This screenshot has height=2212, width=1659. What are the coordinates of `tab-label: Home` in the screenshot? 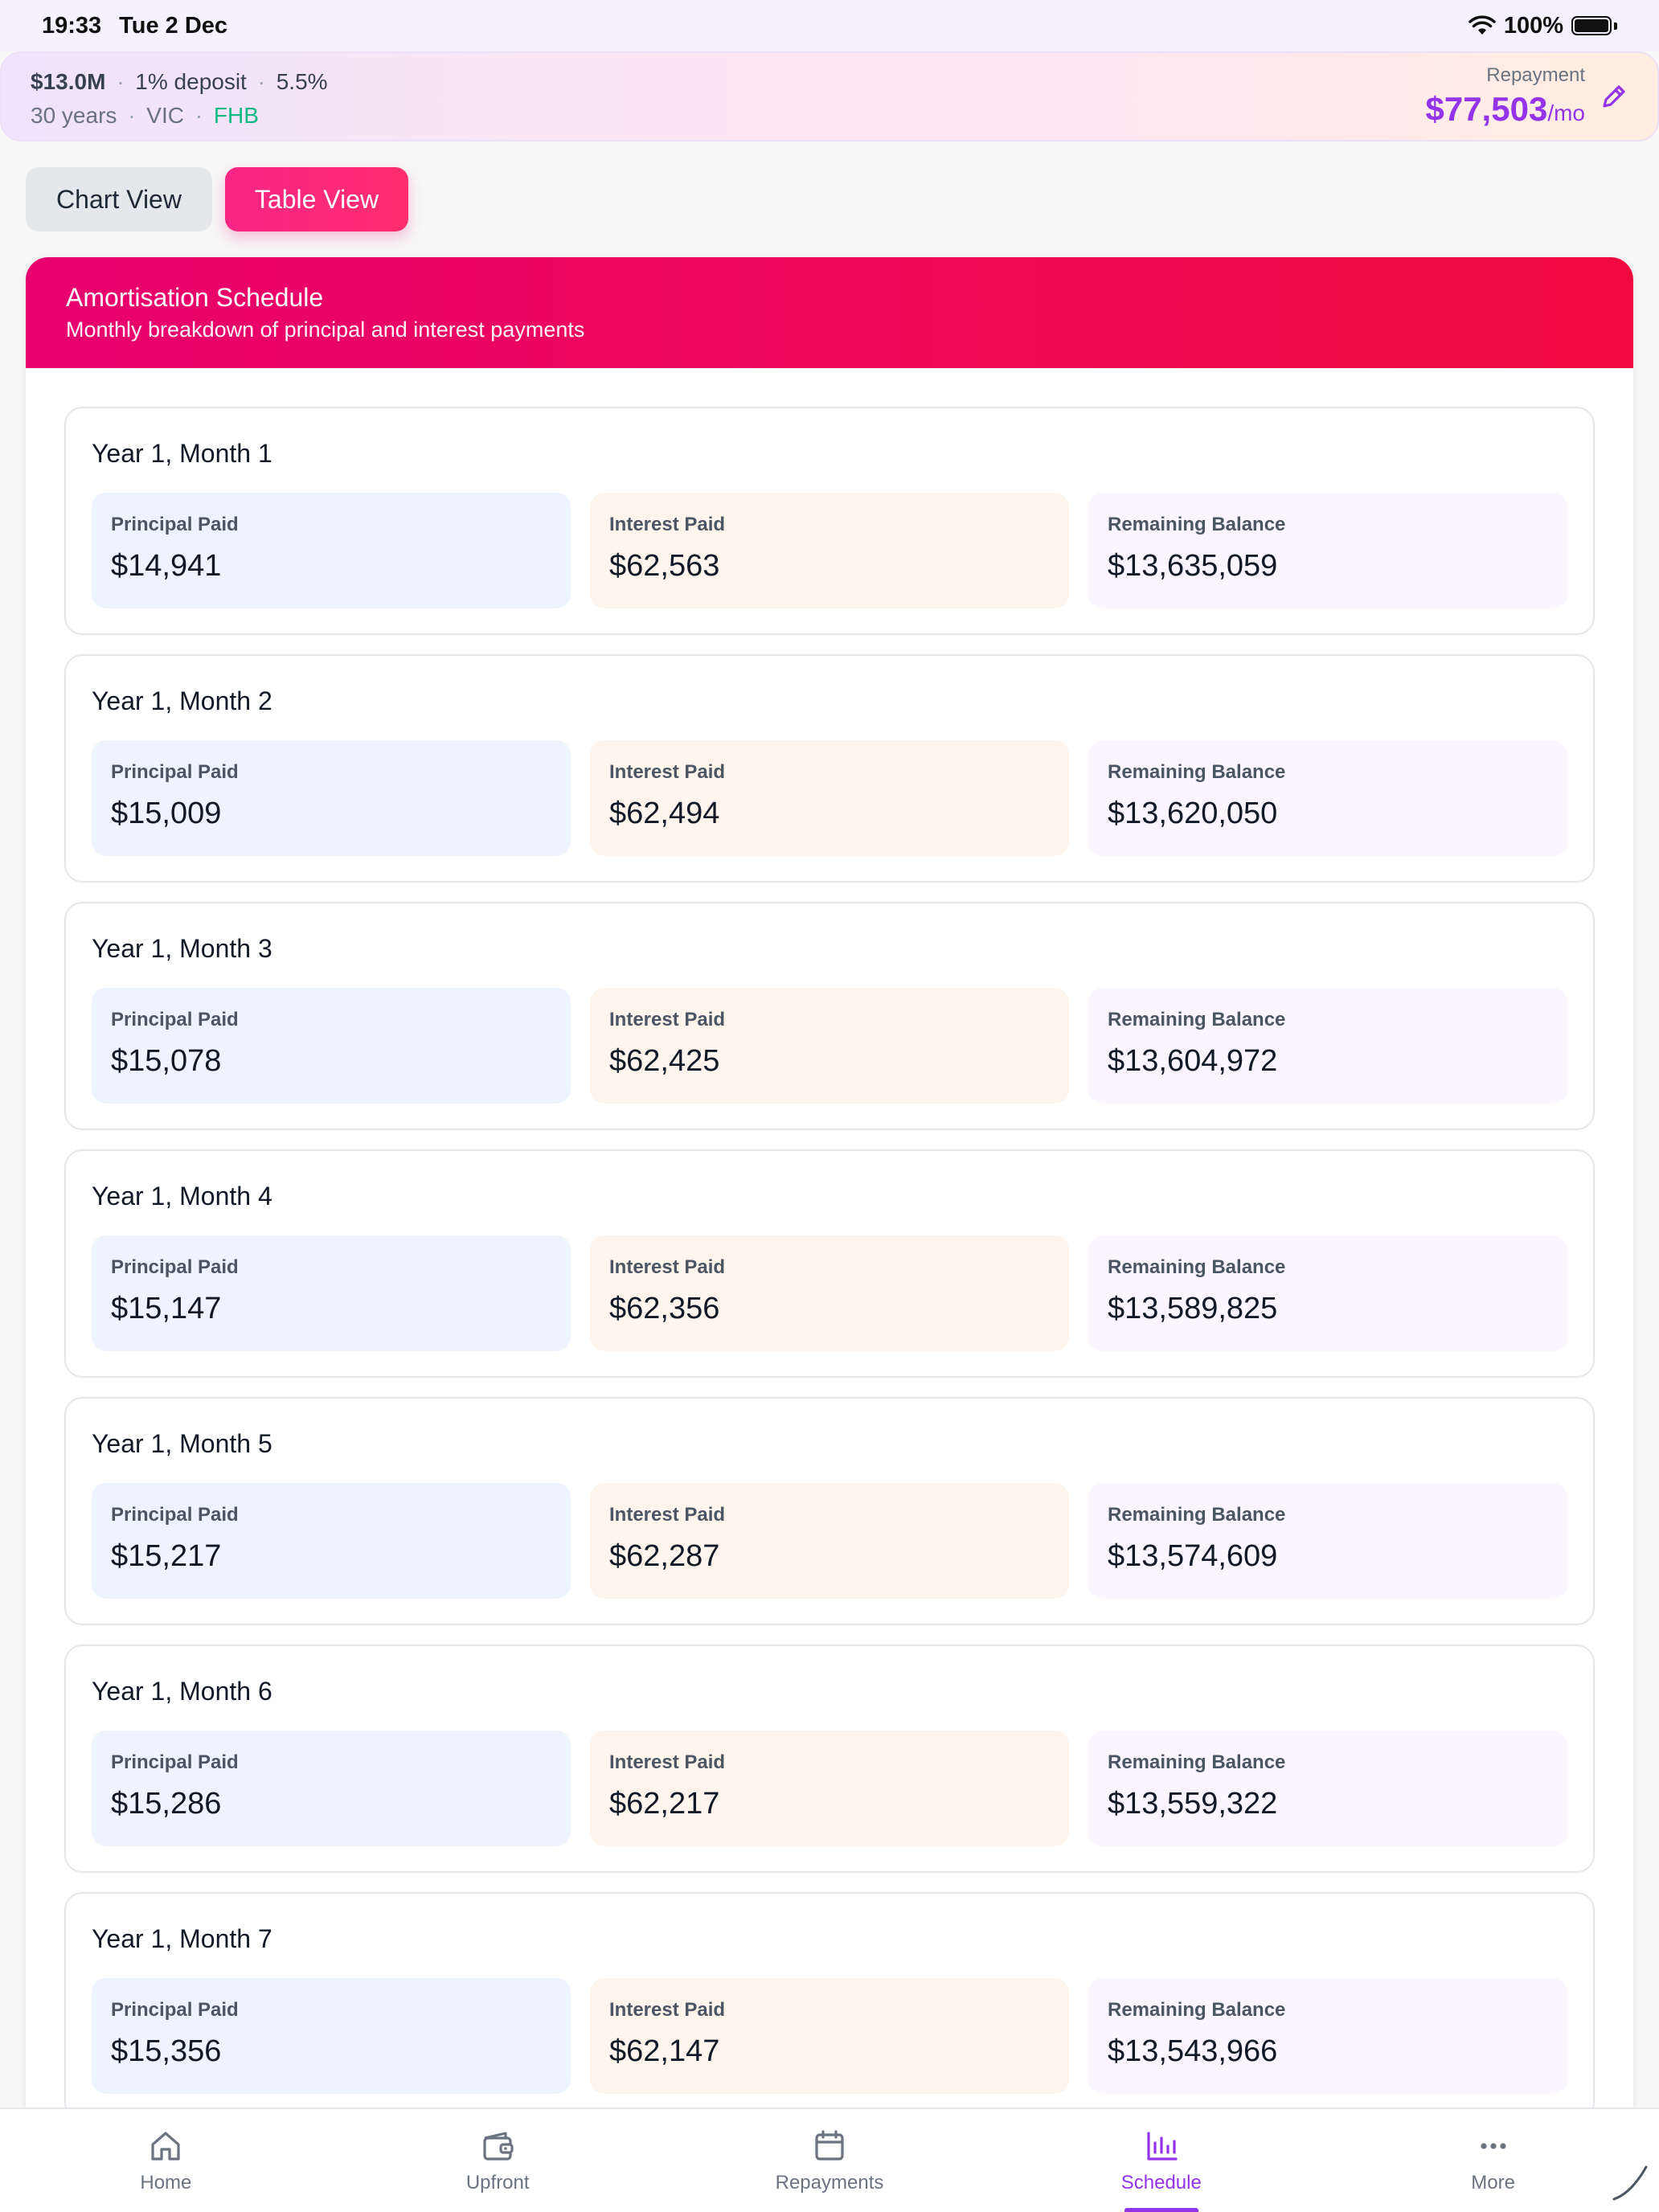 It's located at (166, 2183).